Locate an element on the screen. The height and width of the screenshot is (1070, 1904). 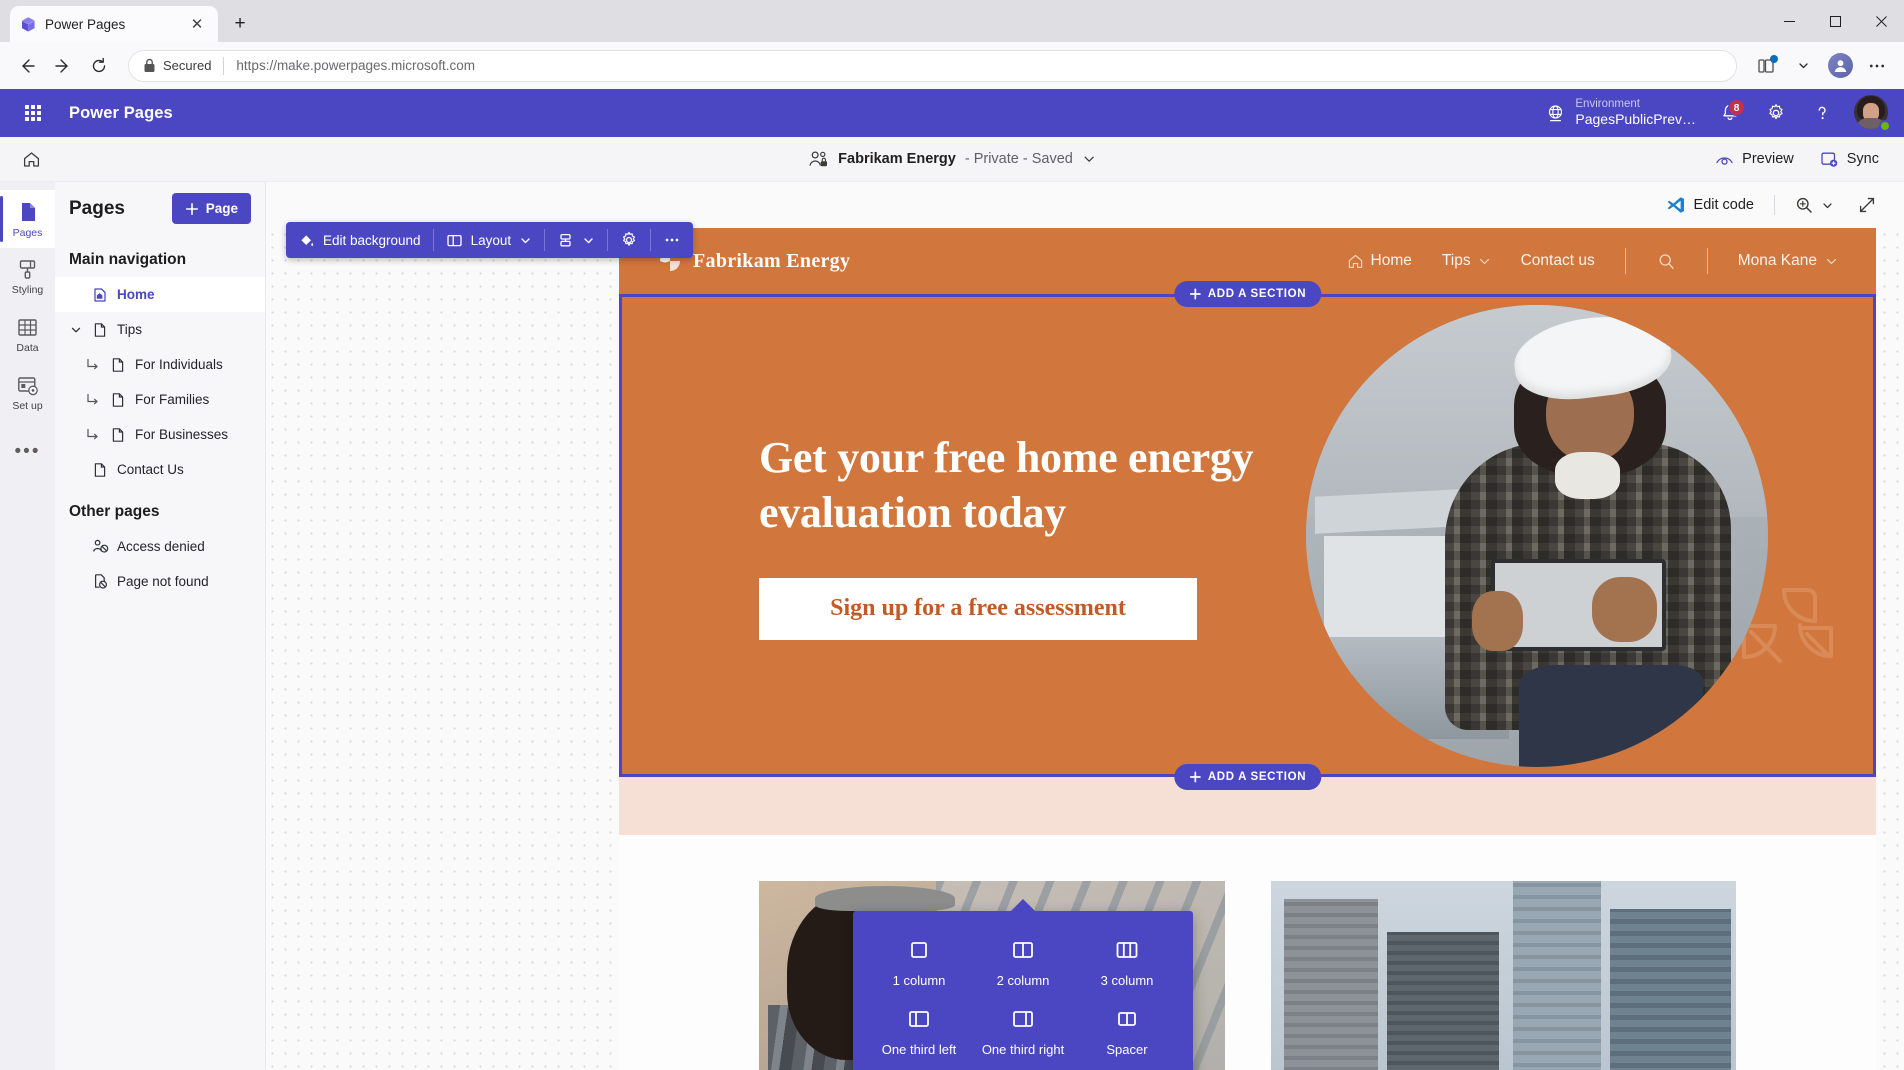
site-user-menu: Mona Kane is located at coordinates (1788, 261).